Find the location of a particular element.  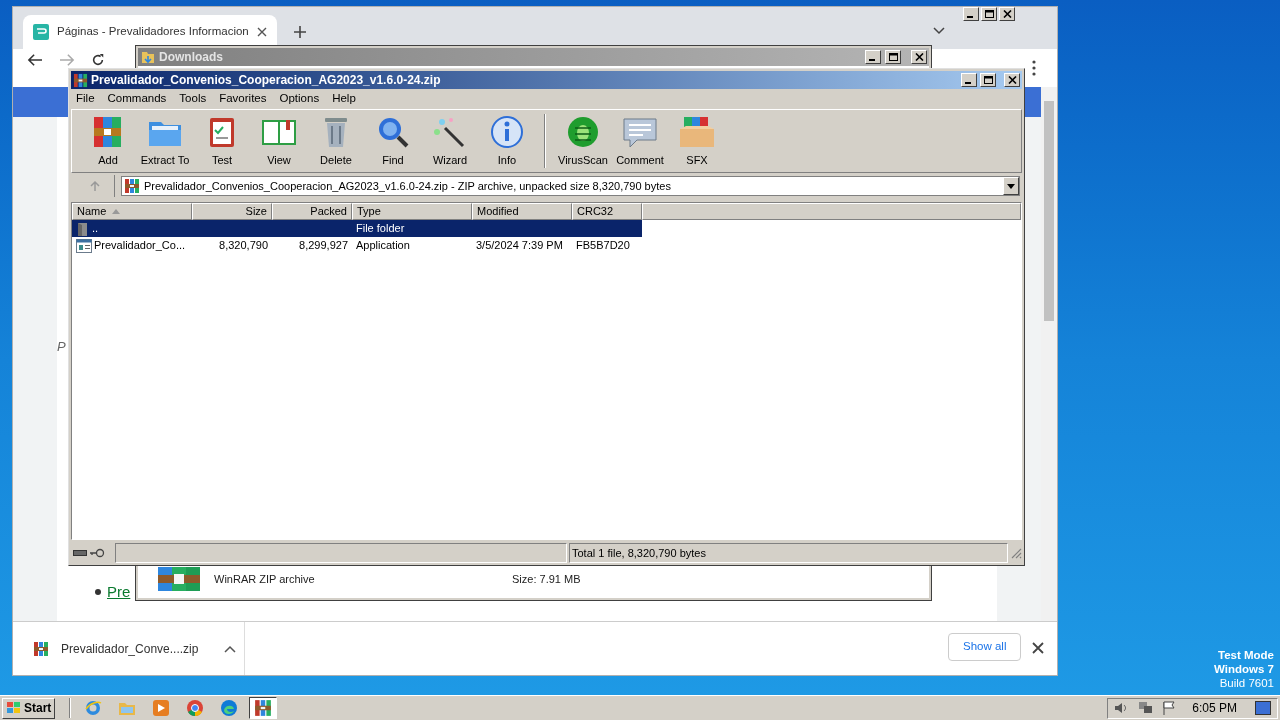

toolbar-button: Wizard is located at coordinates (450, 141).